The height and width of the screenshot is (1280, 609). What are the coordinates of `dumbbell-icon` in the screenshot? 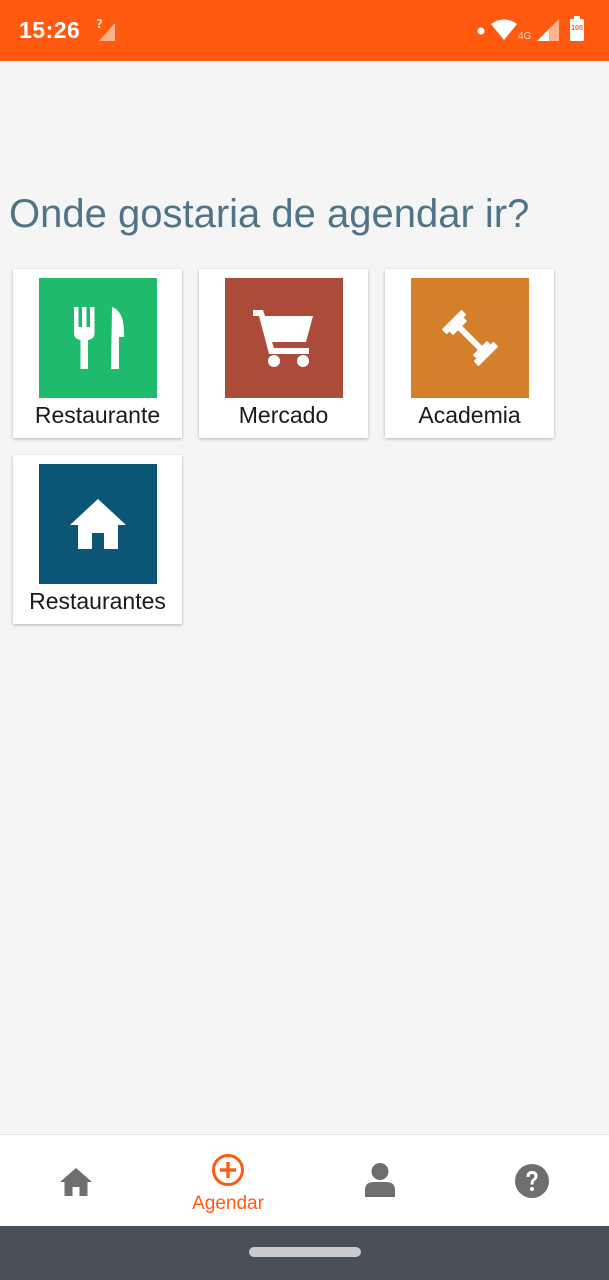 It's located at (470, 338).